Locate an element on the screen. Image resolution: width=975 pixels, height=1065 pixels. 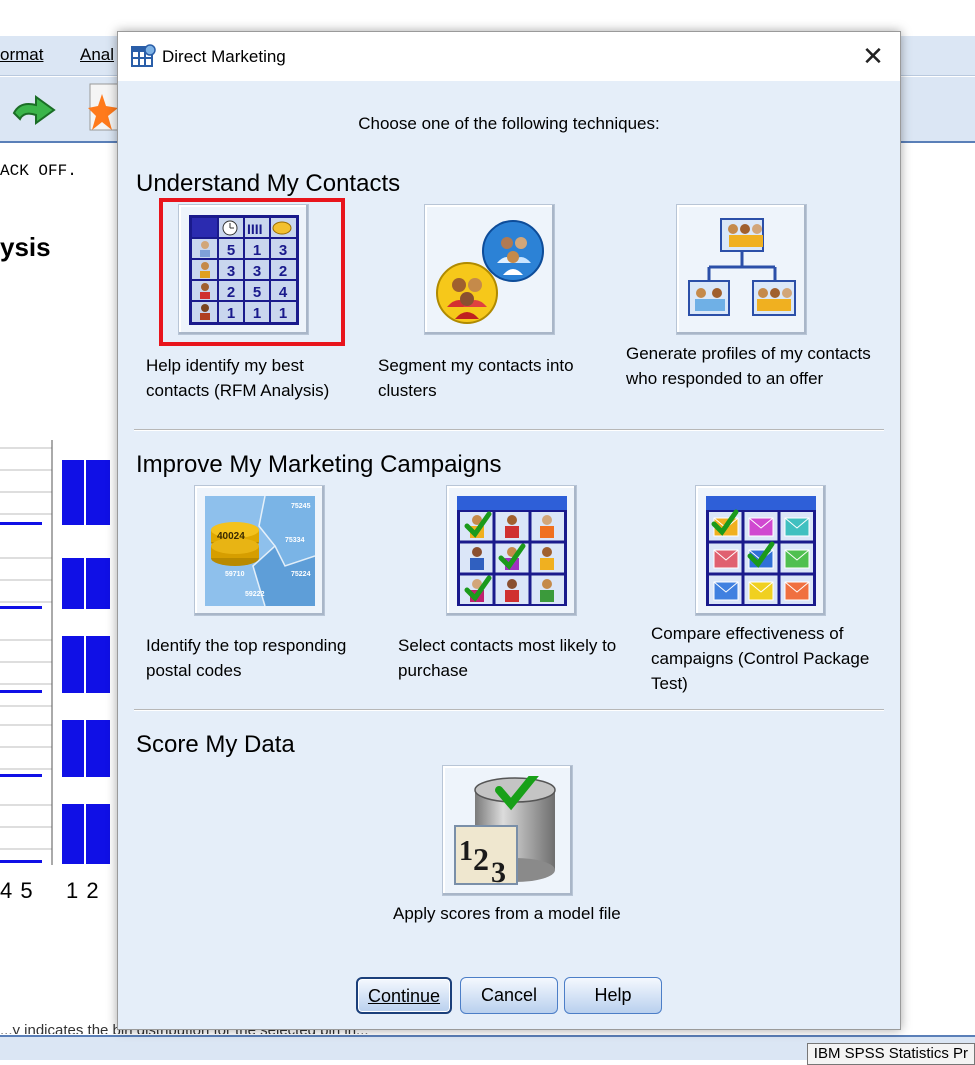
postal-code: 59222 is located at coordinates (255, 594).